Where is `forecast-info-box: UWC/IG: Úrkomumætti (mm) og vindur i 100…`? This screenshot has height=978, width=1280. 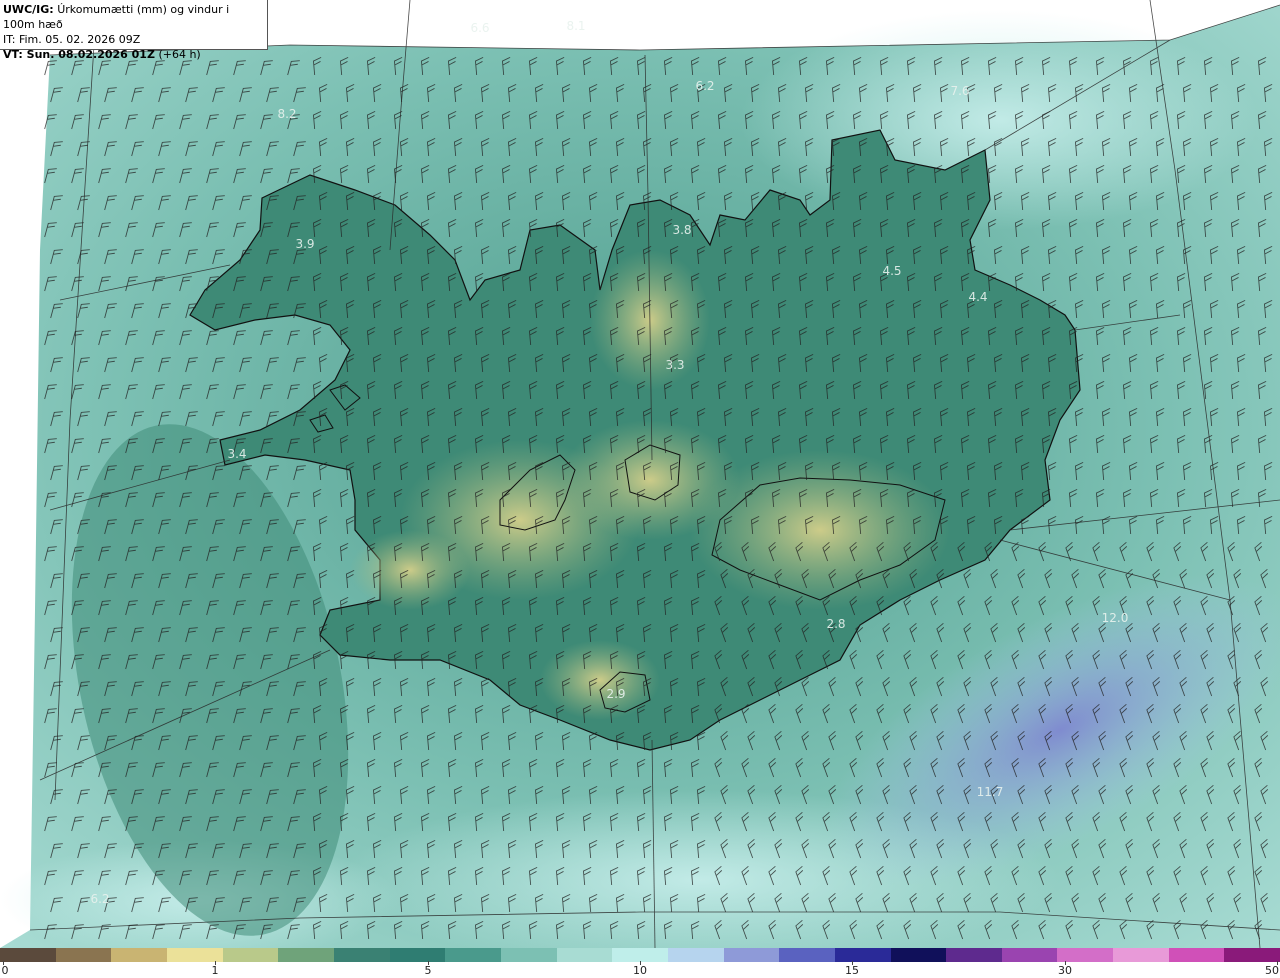 forecast-info-box: UWC/IG: Úrkomumætti (mm) og vindur i 100… is located at coordinates (134, 30).